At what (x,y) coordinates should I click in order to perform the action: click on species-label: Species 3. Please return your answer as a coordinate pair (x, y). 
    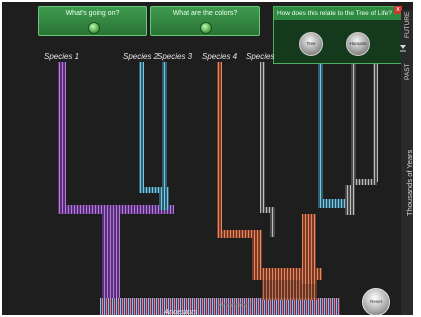
    Looking at the image, I should click on (174, 56).